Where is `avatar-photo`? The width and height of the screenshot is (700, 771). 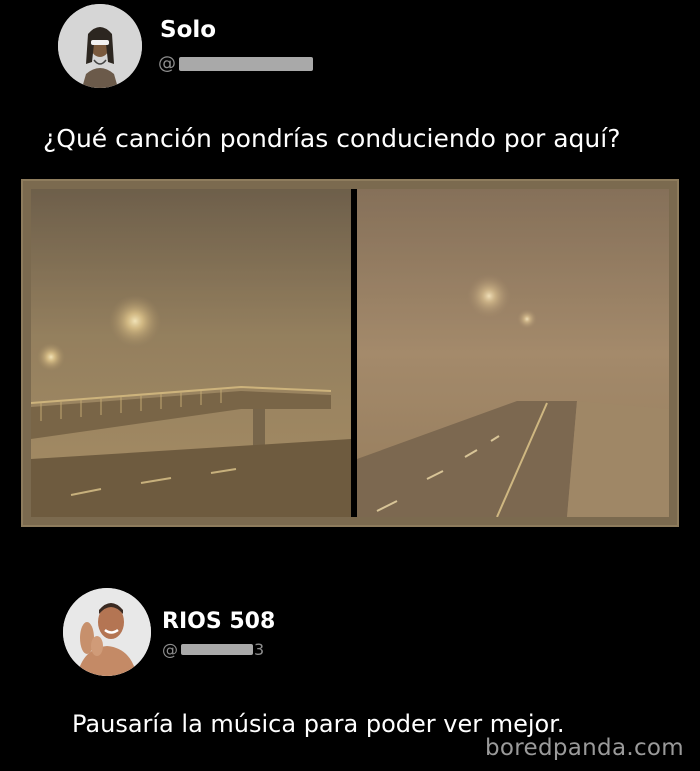
avatar-photo is located at coordinates (107, 632).